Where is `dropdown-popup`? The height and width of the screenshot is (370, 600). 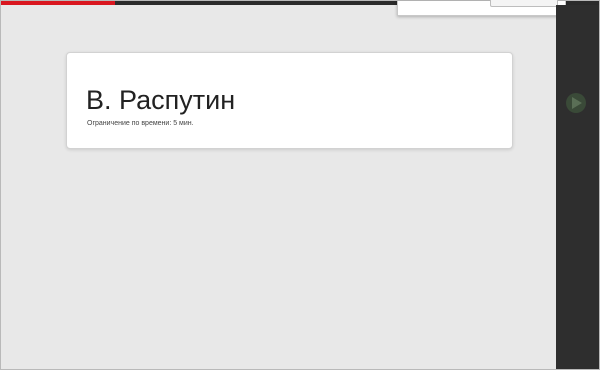
dropdown-popup is located at coordinates (481, 8).